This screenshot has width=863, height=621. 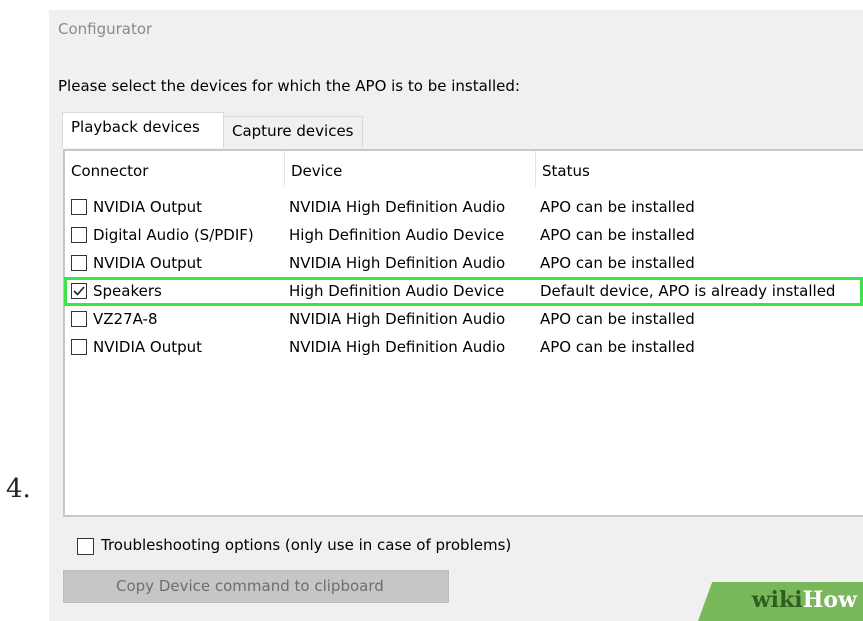 I want to click on step-number: 4., so click(x=18, y=489).